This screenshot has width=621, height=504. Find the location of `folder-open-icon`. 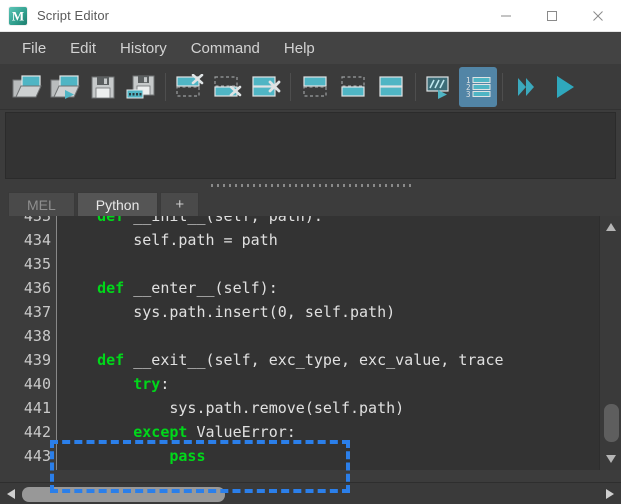

folder-open-icon is located at coordinates (27, 87).